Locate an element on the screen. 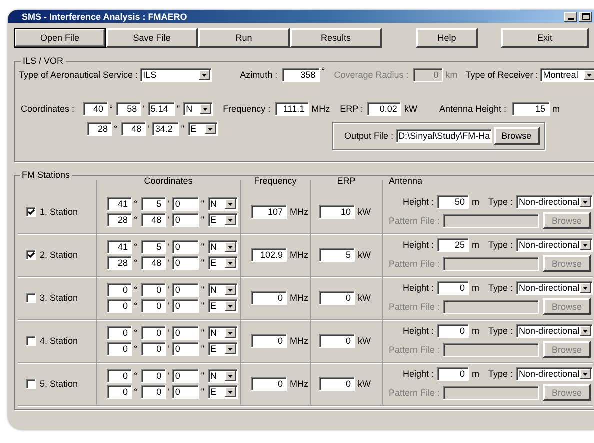 The image size is (594, 443). height-field: 50 is located at coordinates (453, 202).